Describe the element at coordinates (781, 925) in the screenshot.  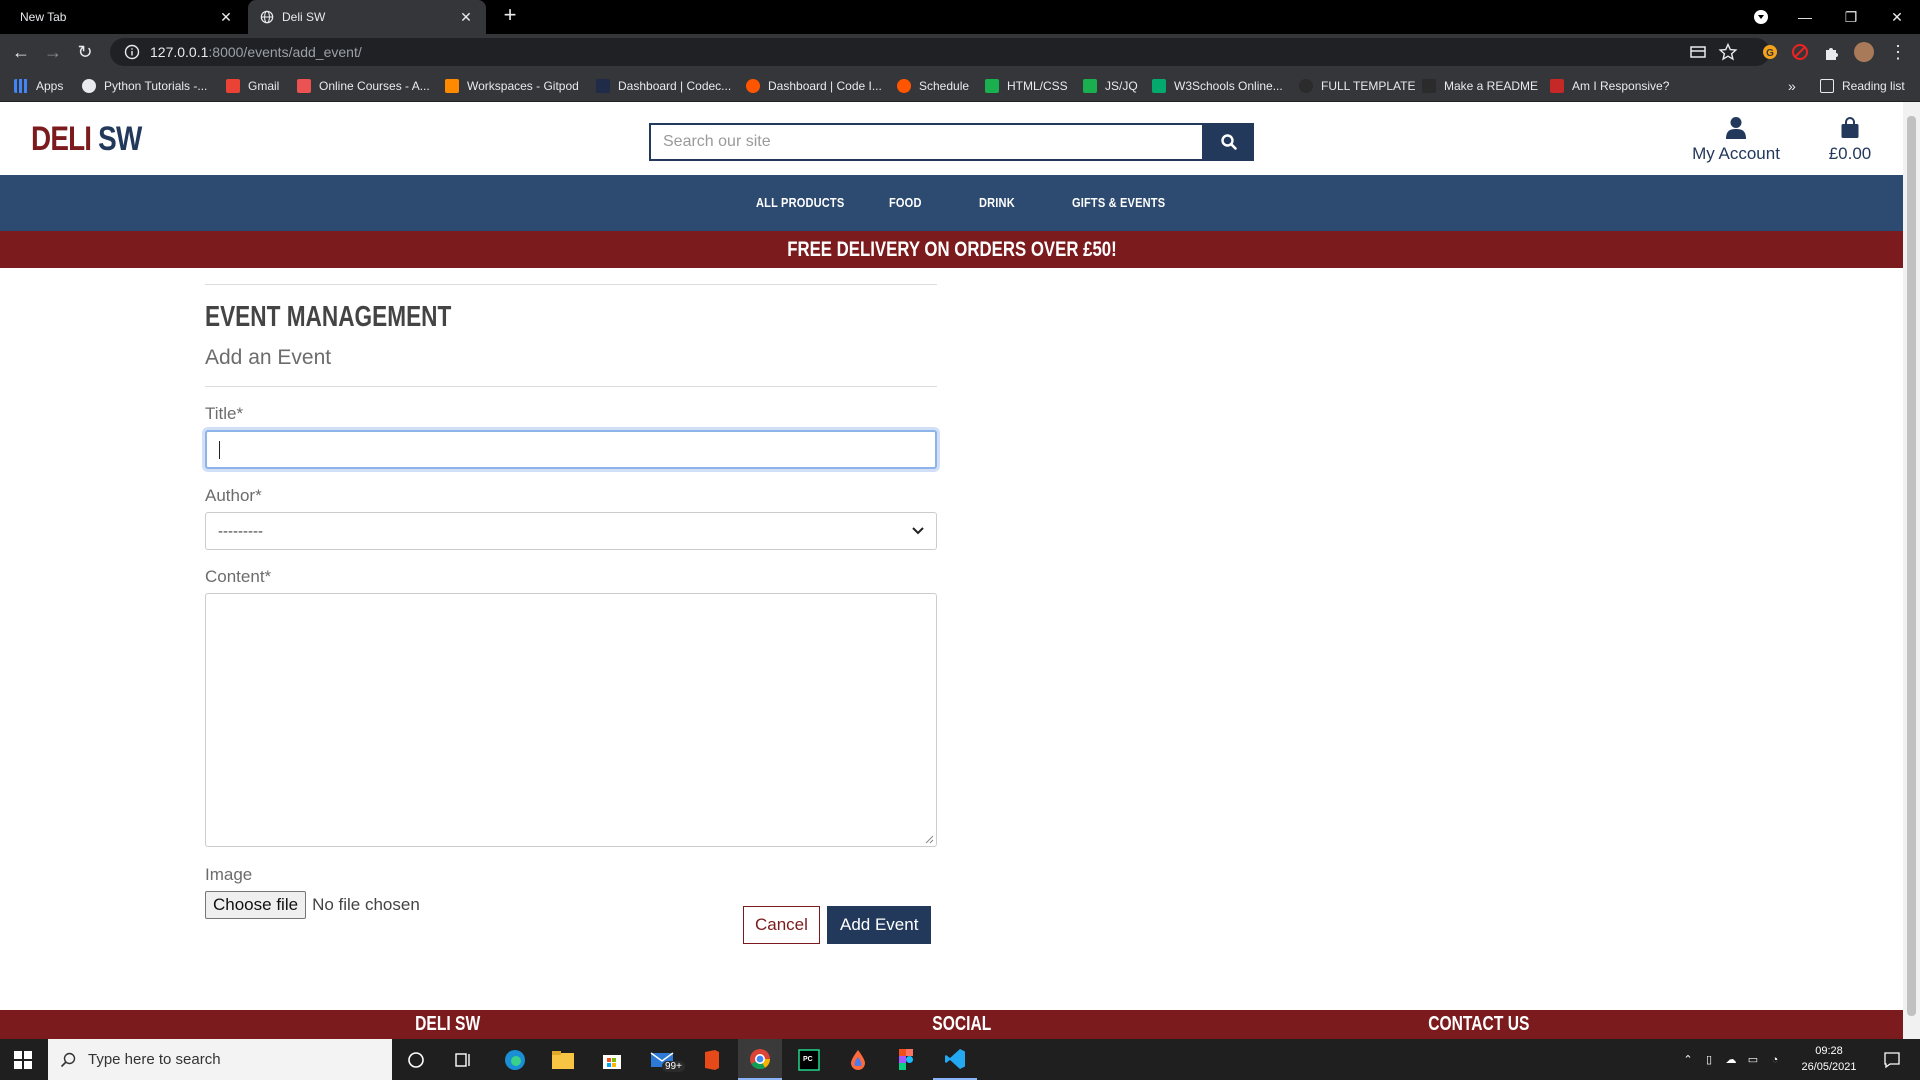
I see `cancel-button: Cancel` at that location.